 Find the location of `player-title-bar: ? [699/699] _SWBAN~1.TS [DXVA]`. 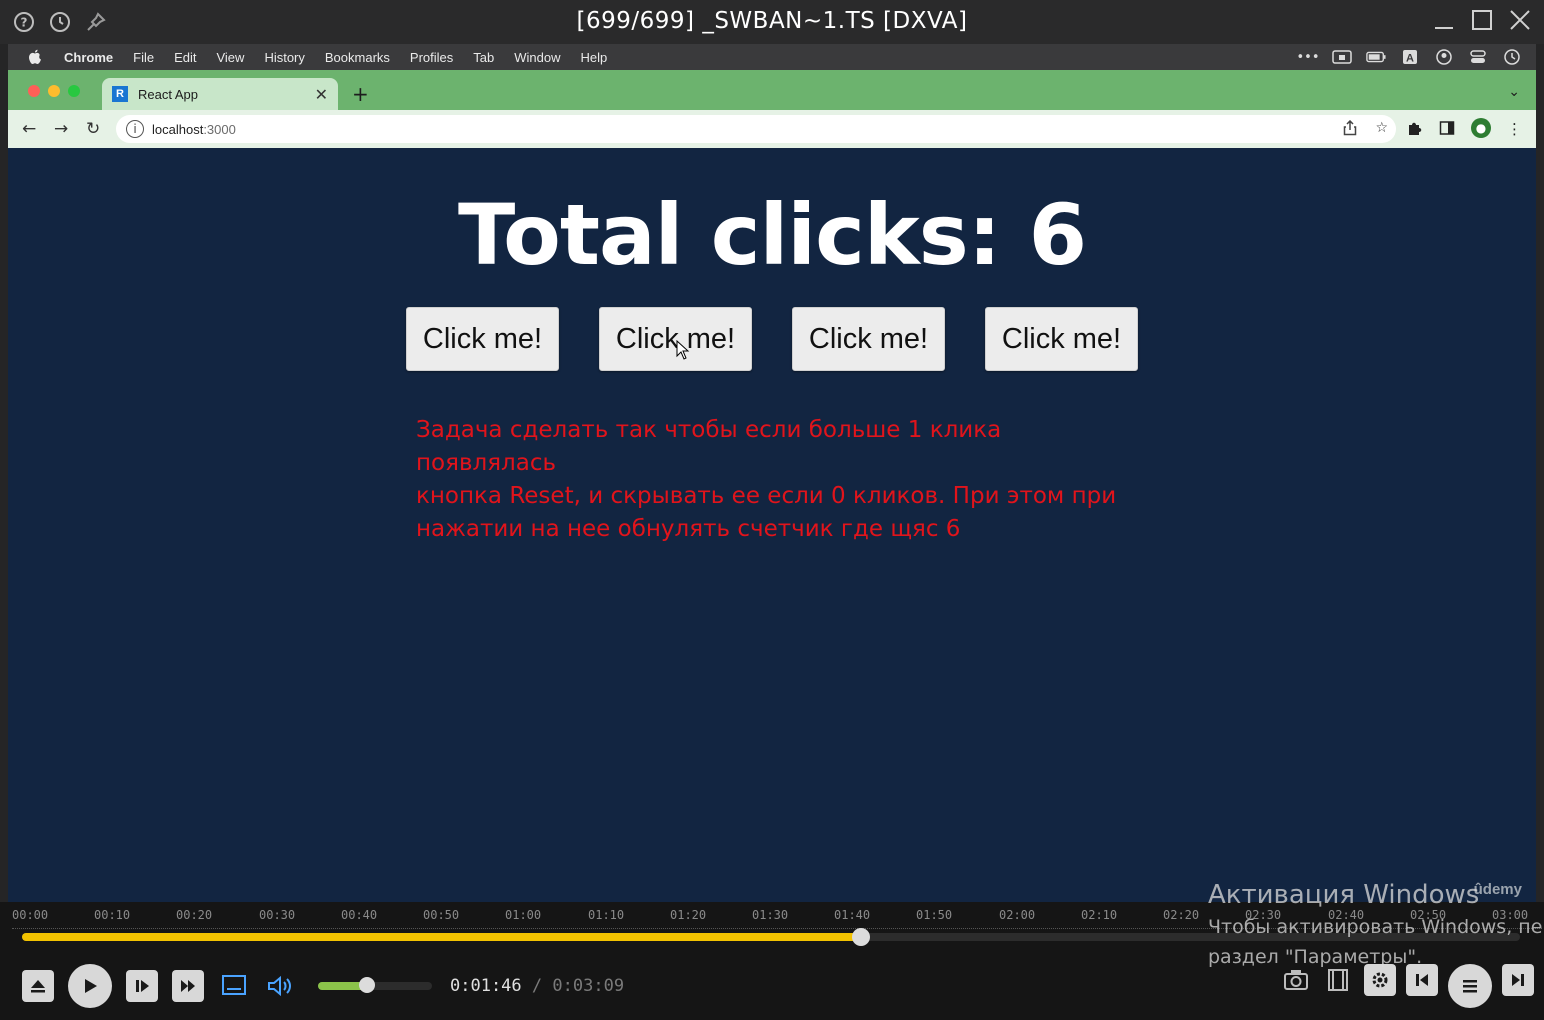

player-title-bar: ? [699/699] _SWBAN~1.TS [DXVA] is located at coordinates (772, 22).